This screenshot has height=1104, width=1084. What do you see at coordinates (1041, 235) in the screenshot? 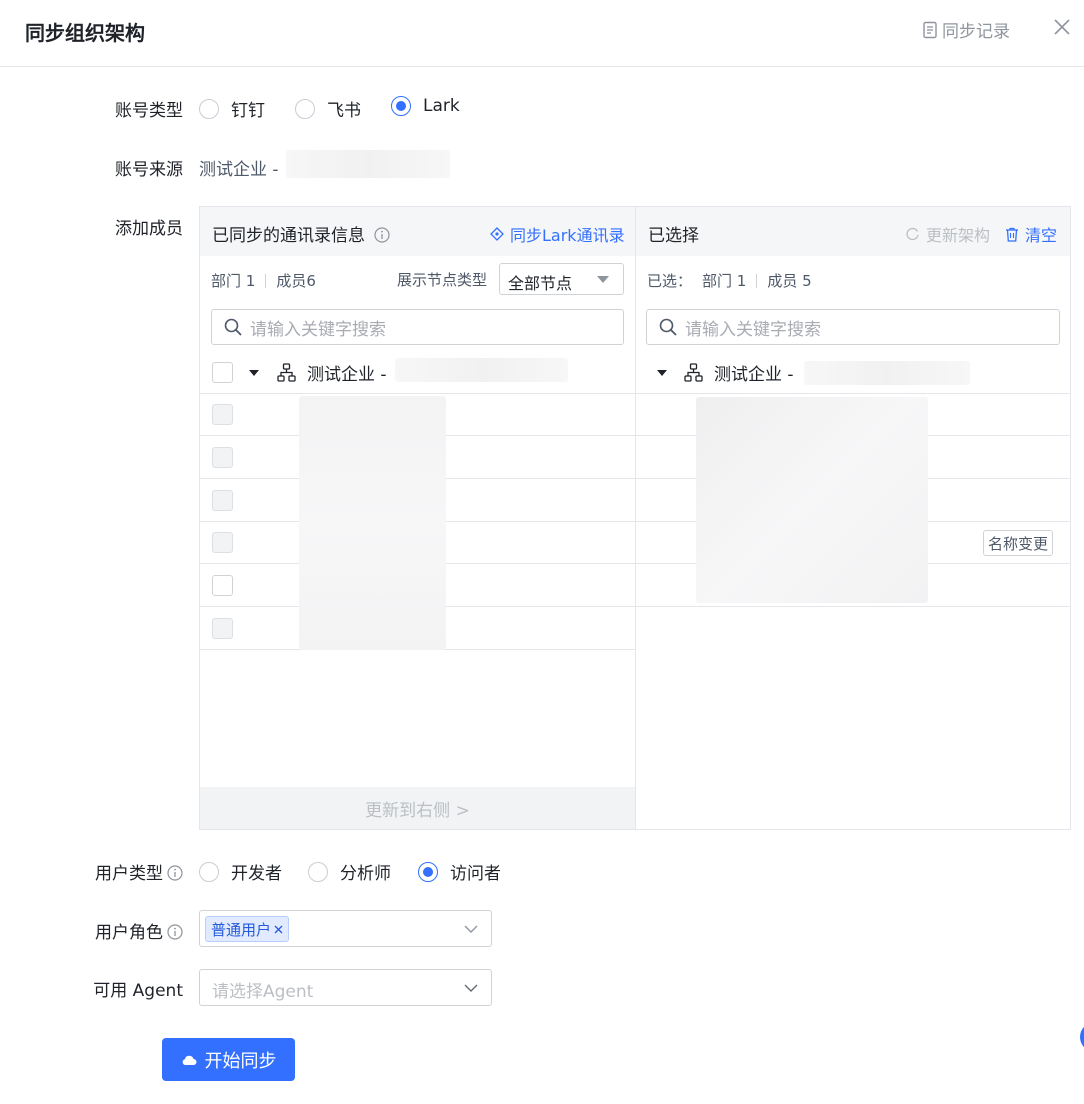
I see `clear-label: 清空` at bounding box center [1041, 235].